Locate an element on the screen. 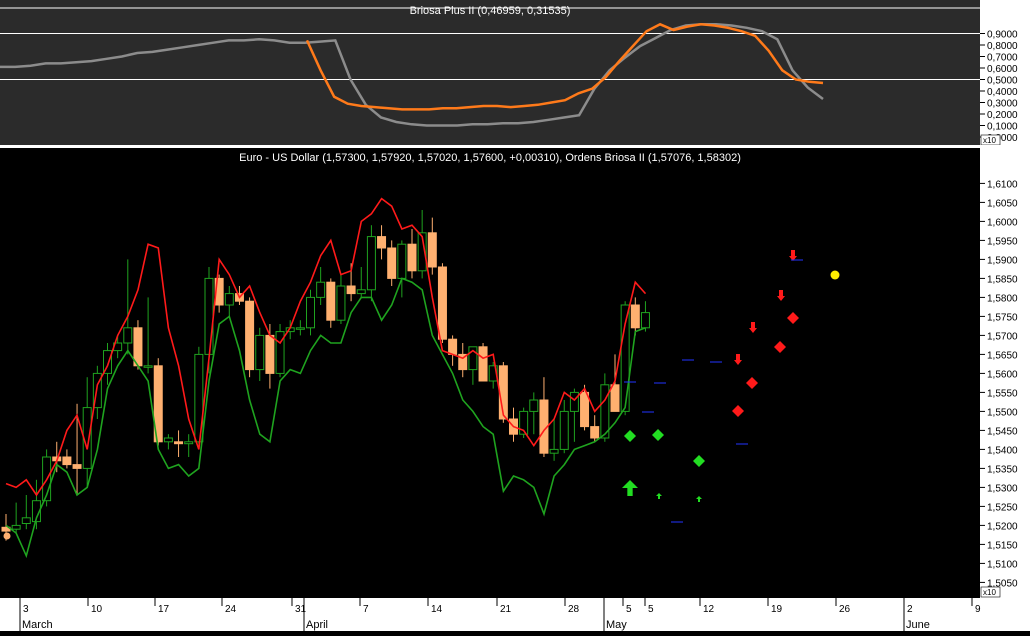  xtick-label: 19 is located at coordinates (777, 609).